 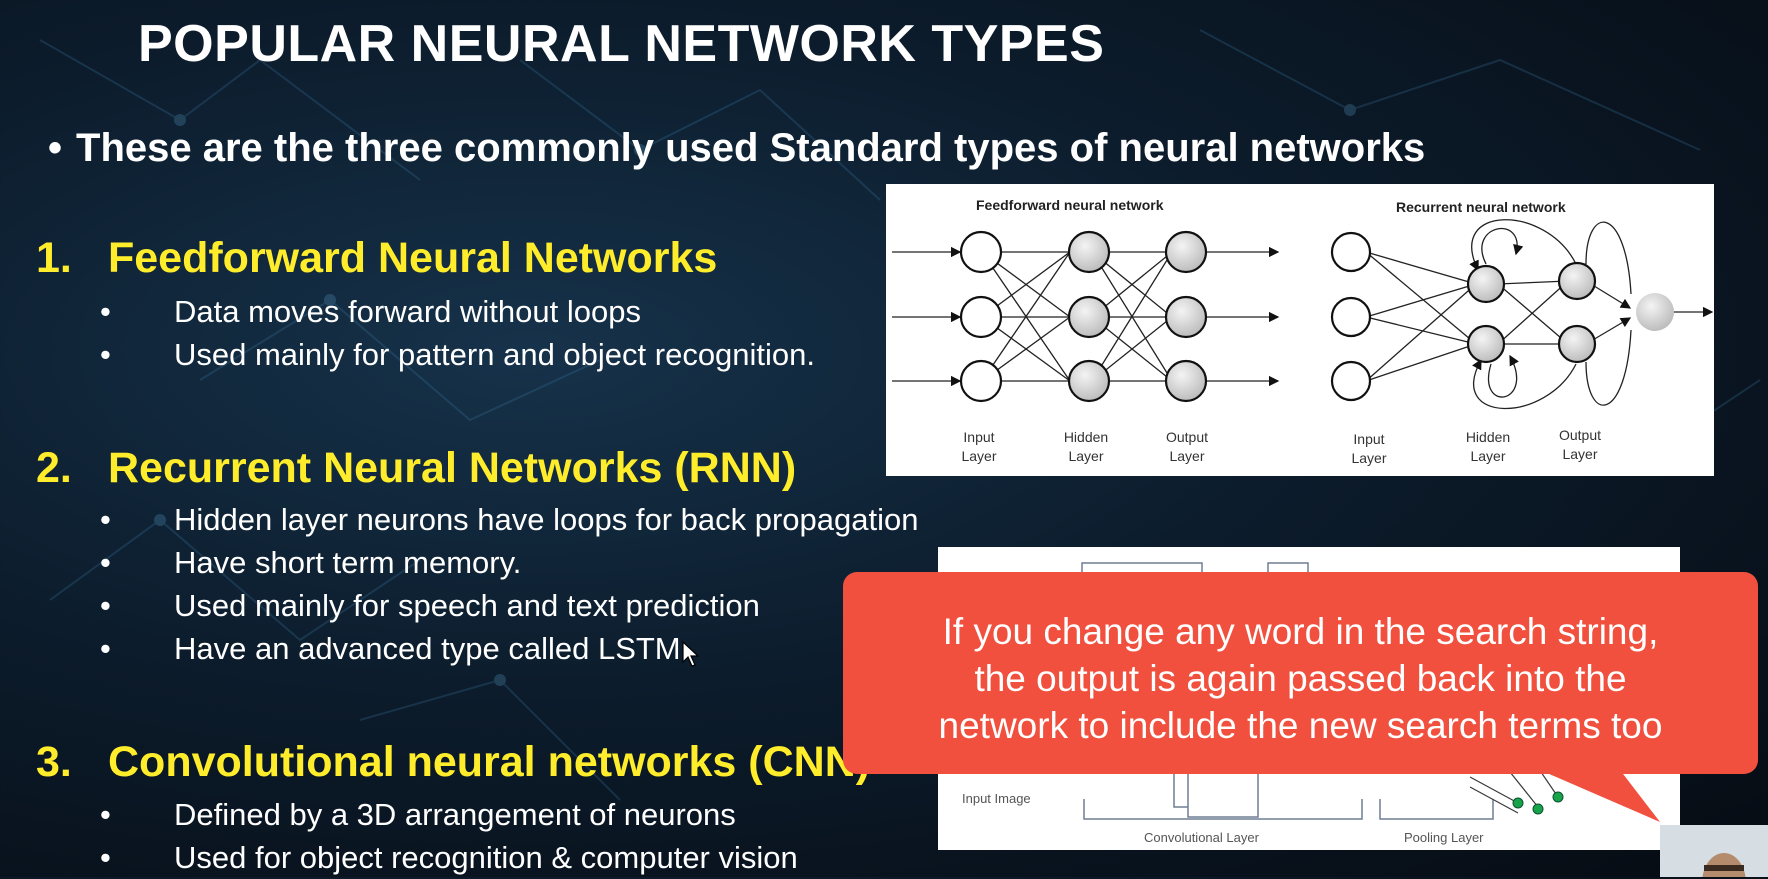 I want to click on bullet-text: Defined by a 3D arrangement of neurons, so click(x=455, y=814).